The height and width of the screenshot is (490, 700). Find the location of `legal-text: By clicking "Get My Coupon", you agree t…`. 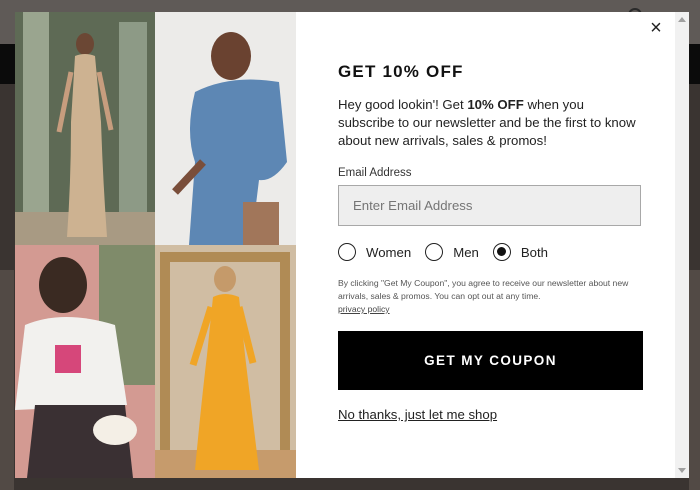

legal-text: By clicking "Get My Coupon", you agree t… is located at coordinates (483, 289).